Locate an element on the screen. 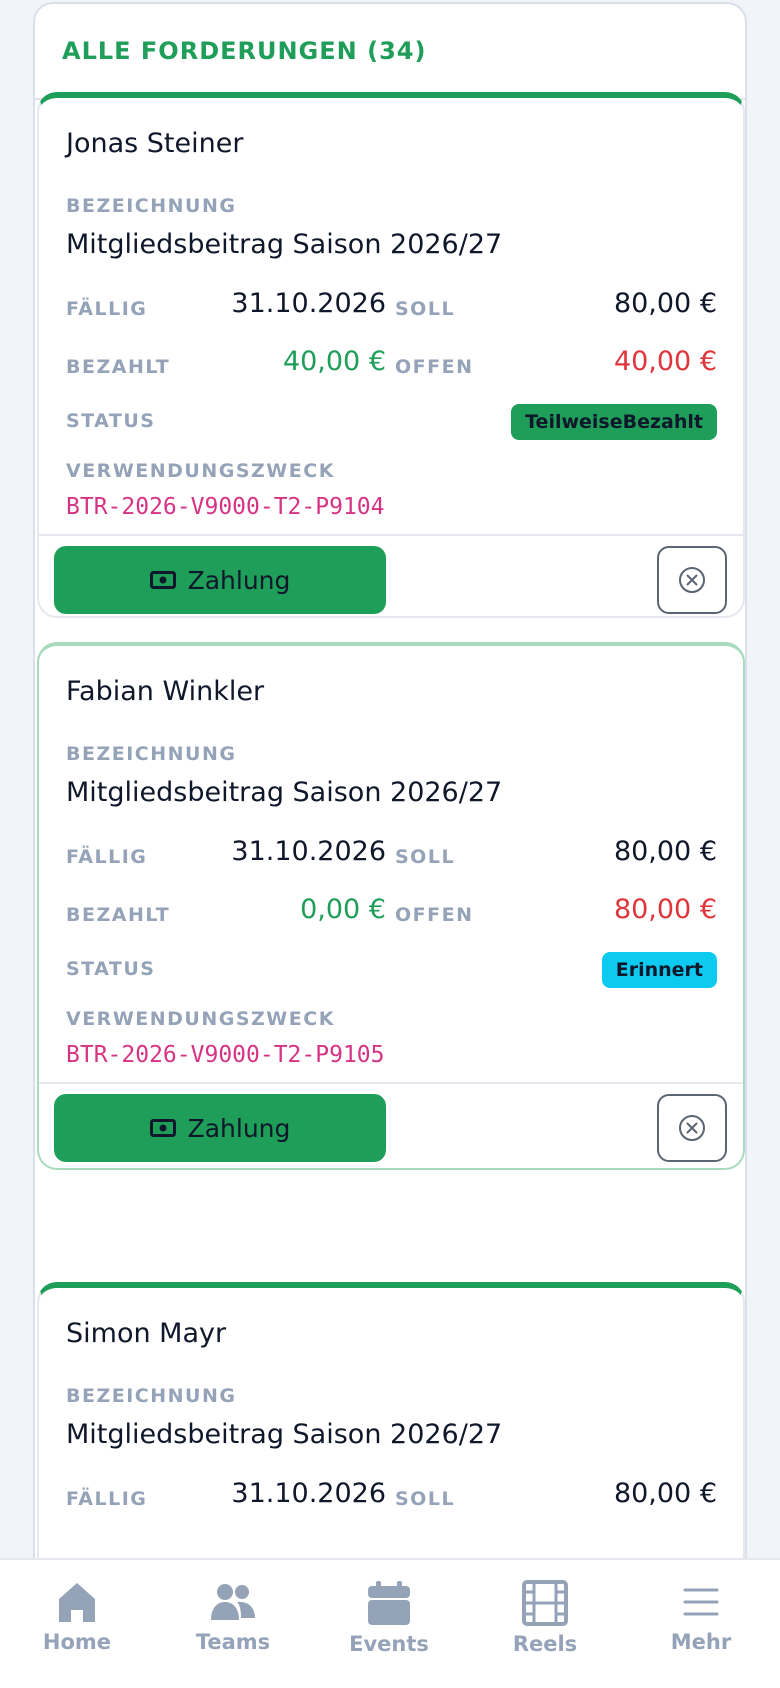 The width and height of the screenshot is (780, 1688). nav-more-label: Mehr is located at coordinates (701, 1642).